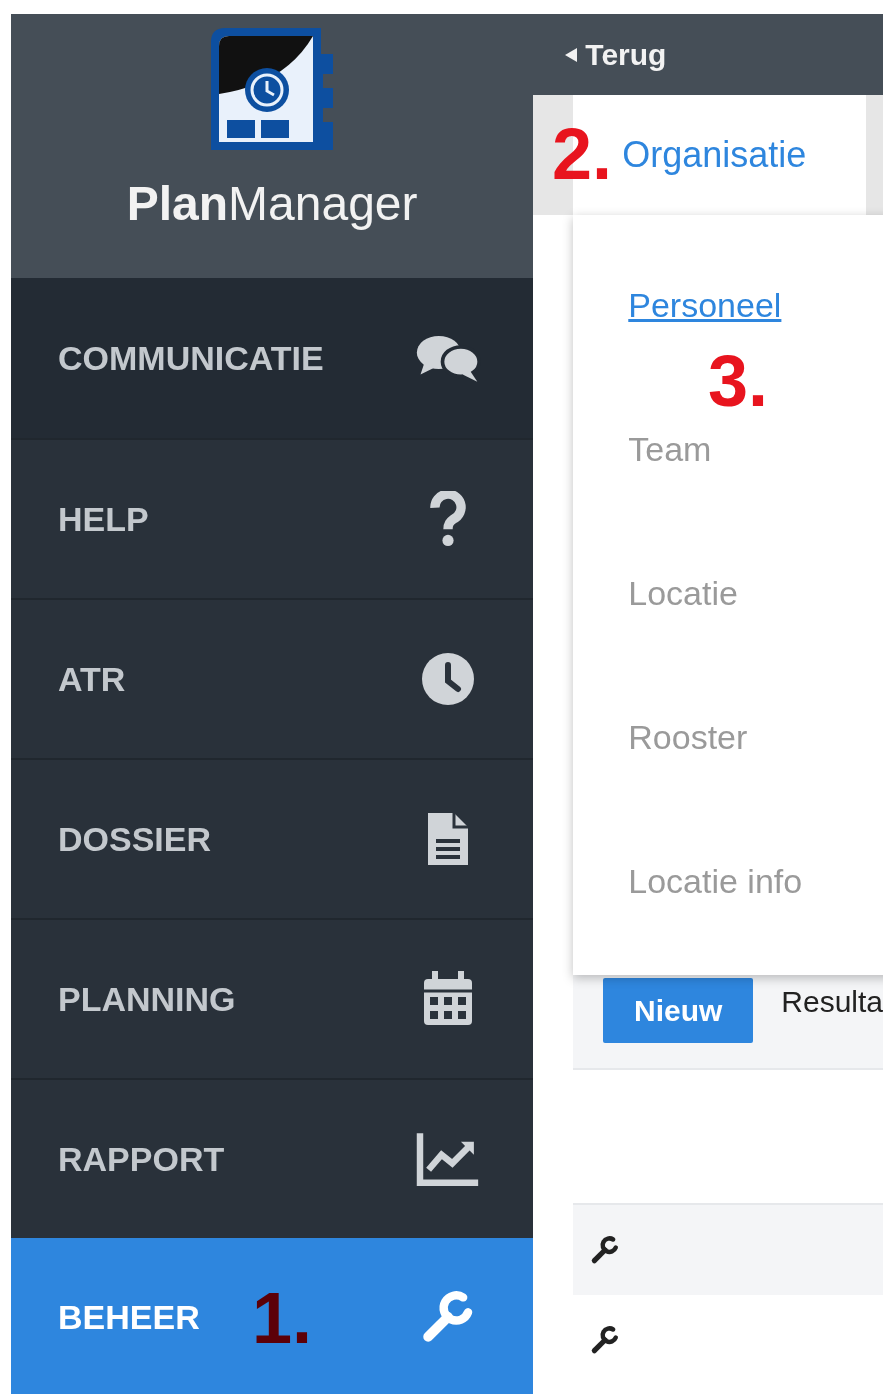 The height and width of the screenshot is (1394, 883). What do you see at coordinates (272, 358) in the screenshot?
I see `sidebar-item: COMMUNICATIE` at bounding box center [272, 358].